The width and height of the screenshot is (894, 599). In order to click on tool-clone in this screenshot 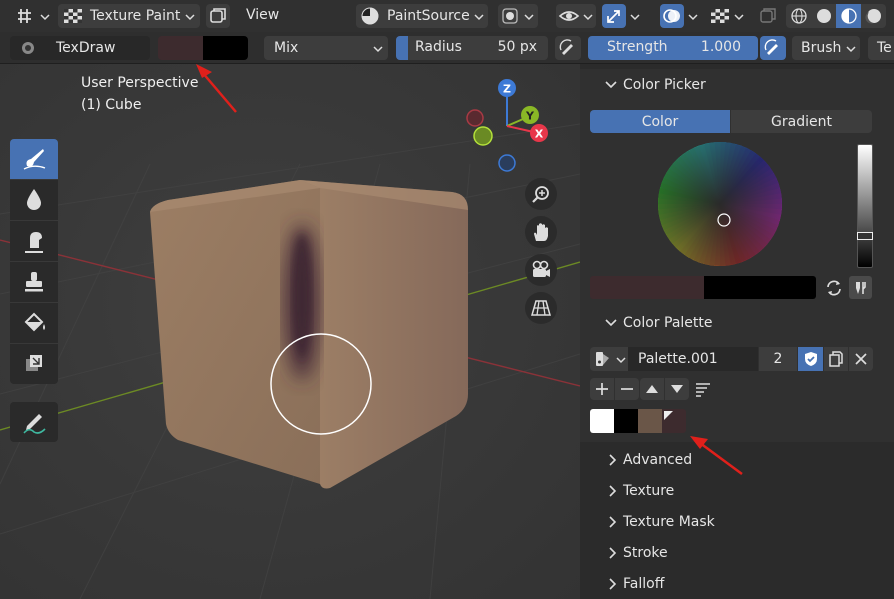, I will do `click(34, 282)`.